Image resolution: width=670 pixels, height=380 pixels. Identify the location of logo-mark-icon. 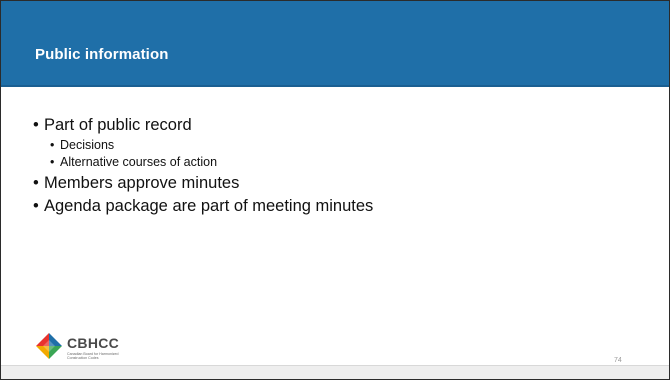
(49, 346).